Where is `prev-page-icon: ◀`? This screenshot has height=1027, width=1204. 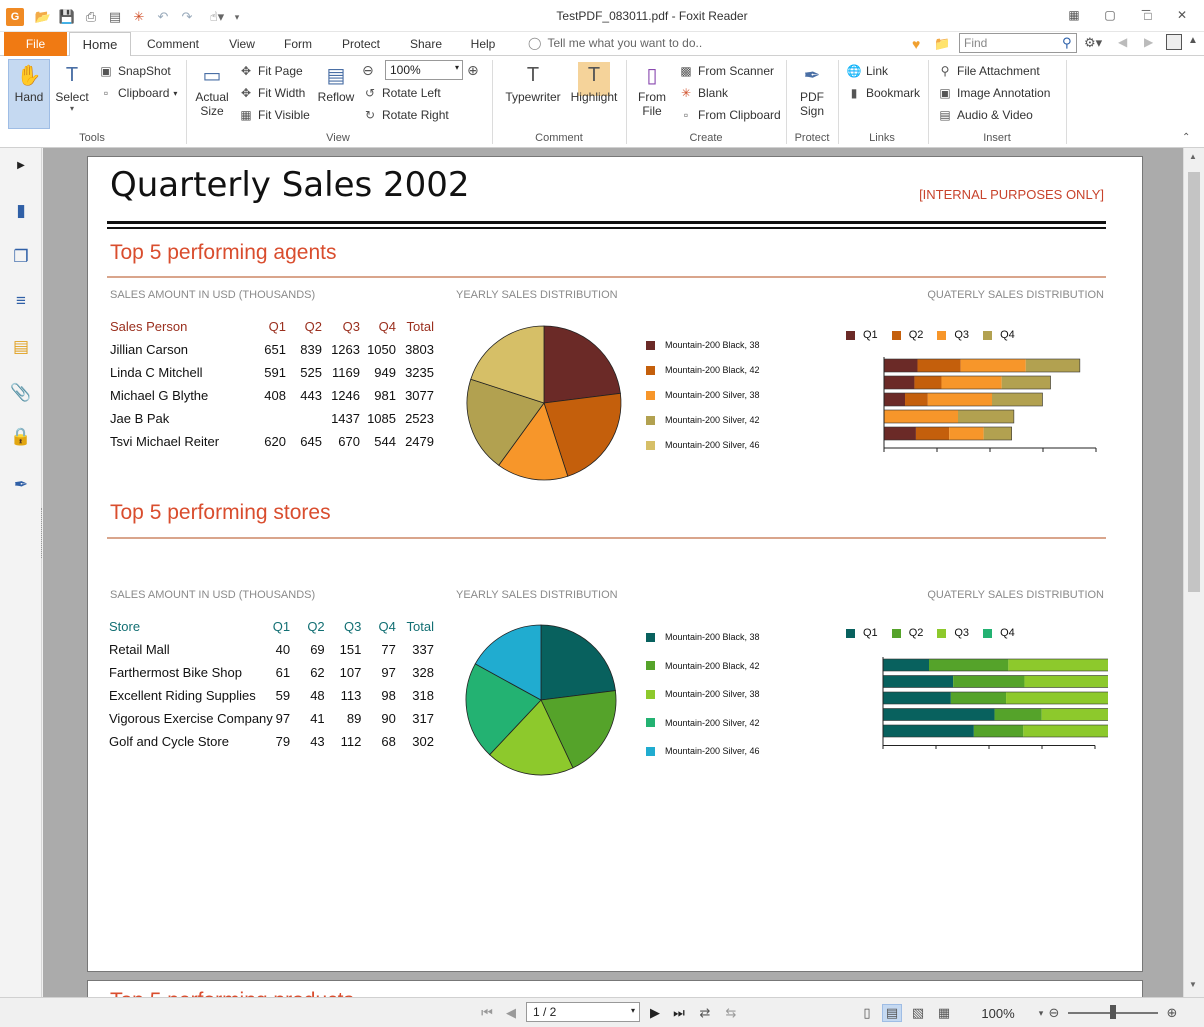
prev-page-icon: ◀ is located at coordinates (511, 1013).